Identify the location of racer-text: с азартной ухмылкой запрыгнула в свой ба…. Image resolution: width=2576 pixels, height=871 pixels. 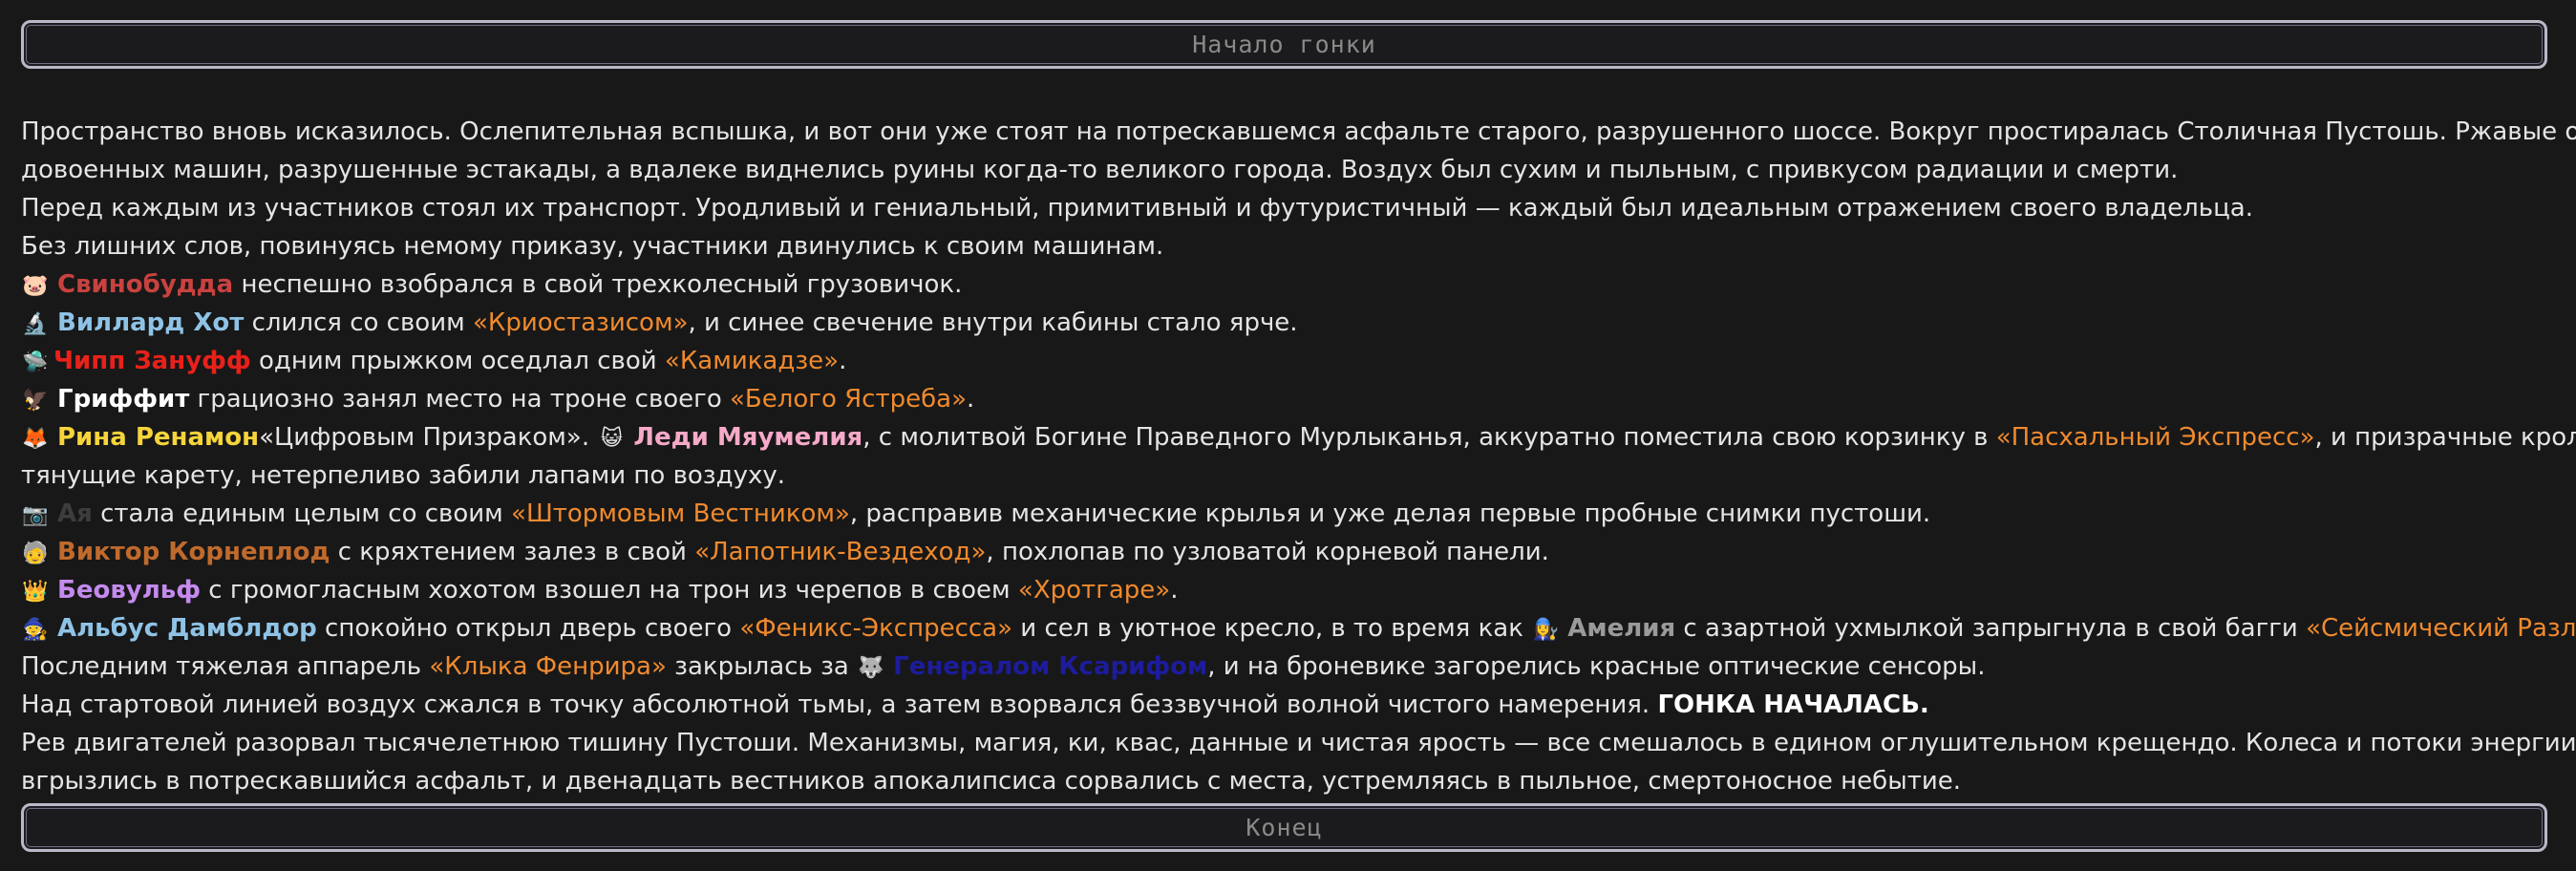
(1991, 629).